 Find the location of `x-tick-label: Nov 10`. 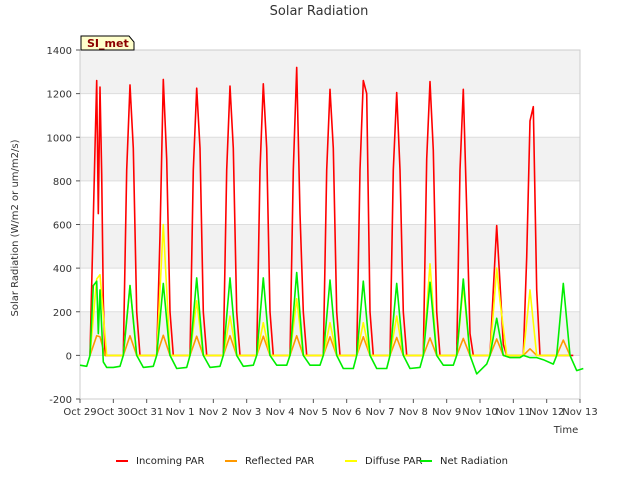

x-tick-label: Nov 10 is located at coordinates (479, 412).